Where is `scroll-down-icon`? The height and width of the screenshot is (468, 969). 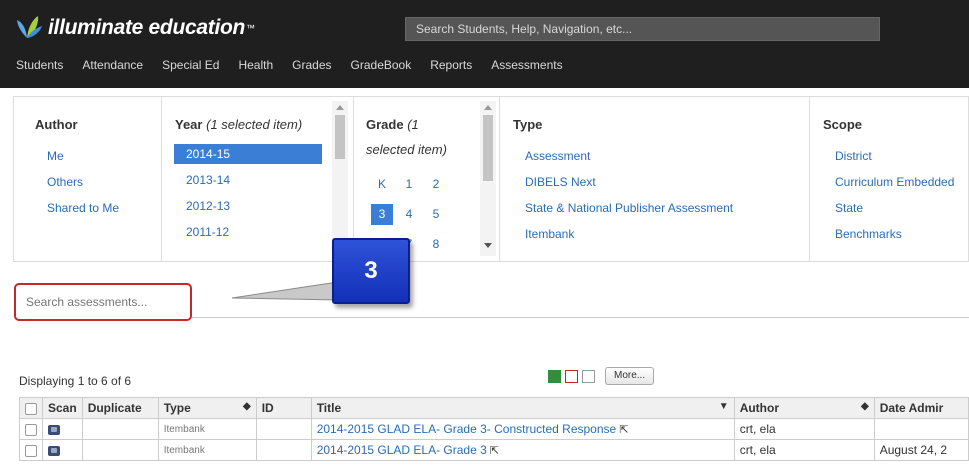
scroll-down-icon is located at coordinates (488, 245).